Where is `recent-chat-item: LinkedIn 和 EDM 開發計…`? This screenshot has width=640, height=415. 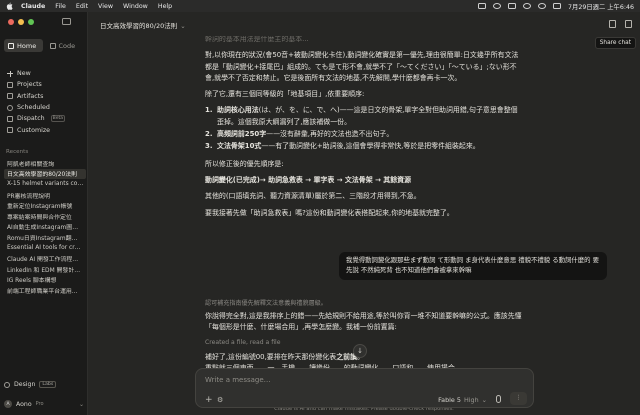
recent-chat-item: LinkedIn 和 EDM 開發計… is located at coordinates (45, 269).